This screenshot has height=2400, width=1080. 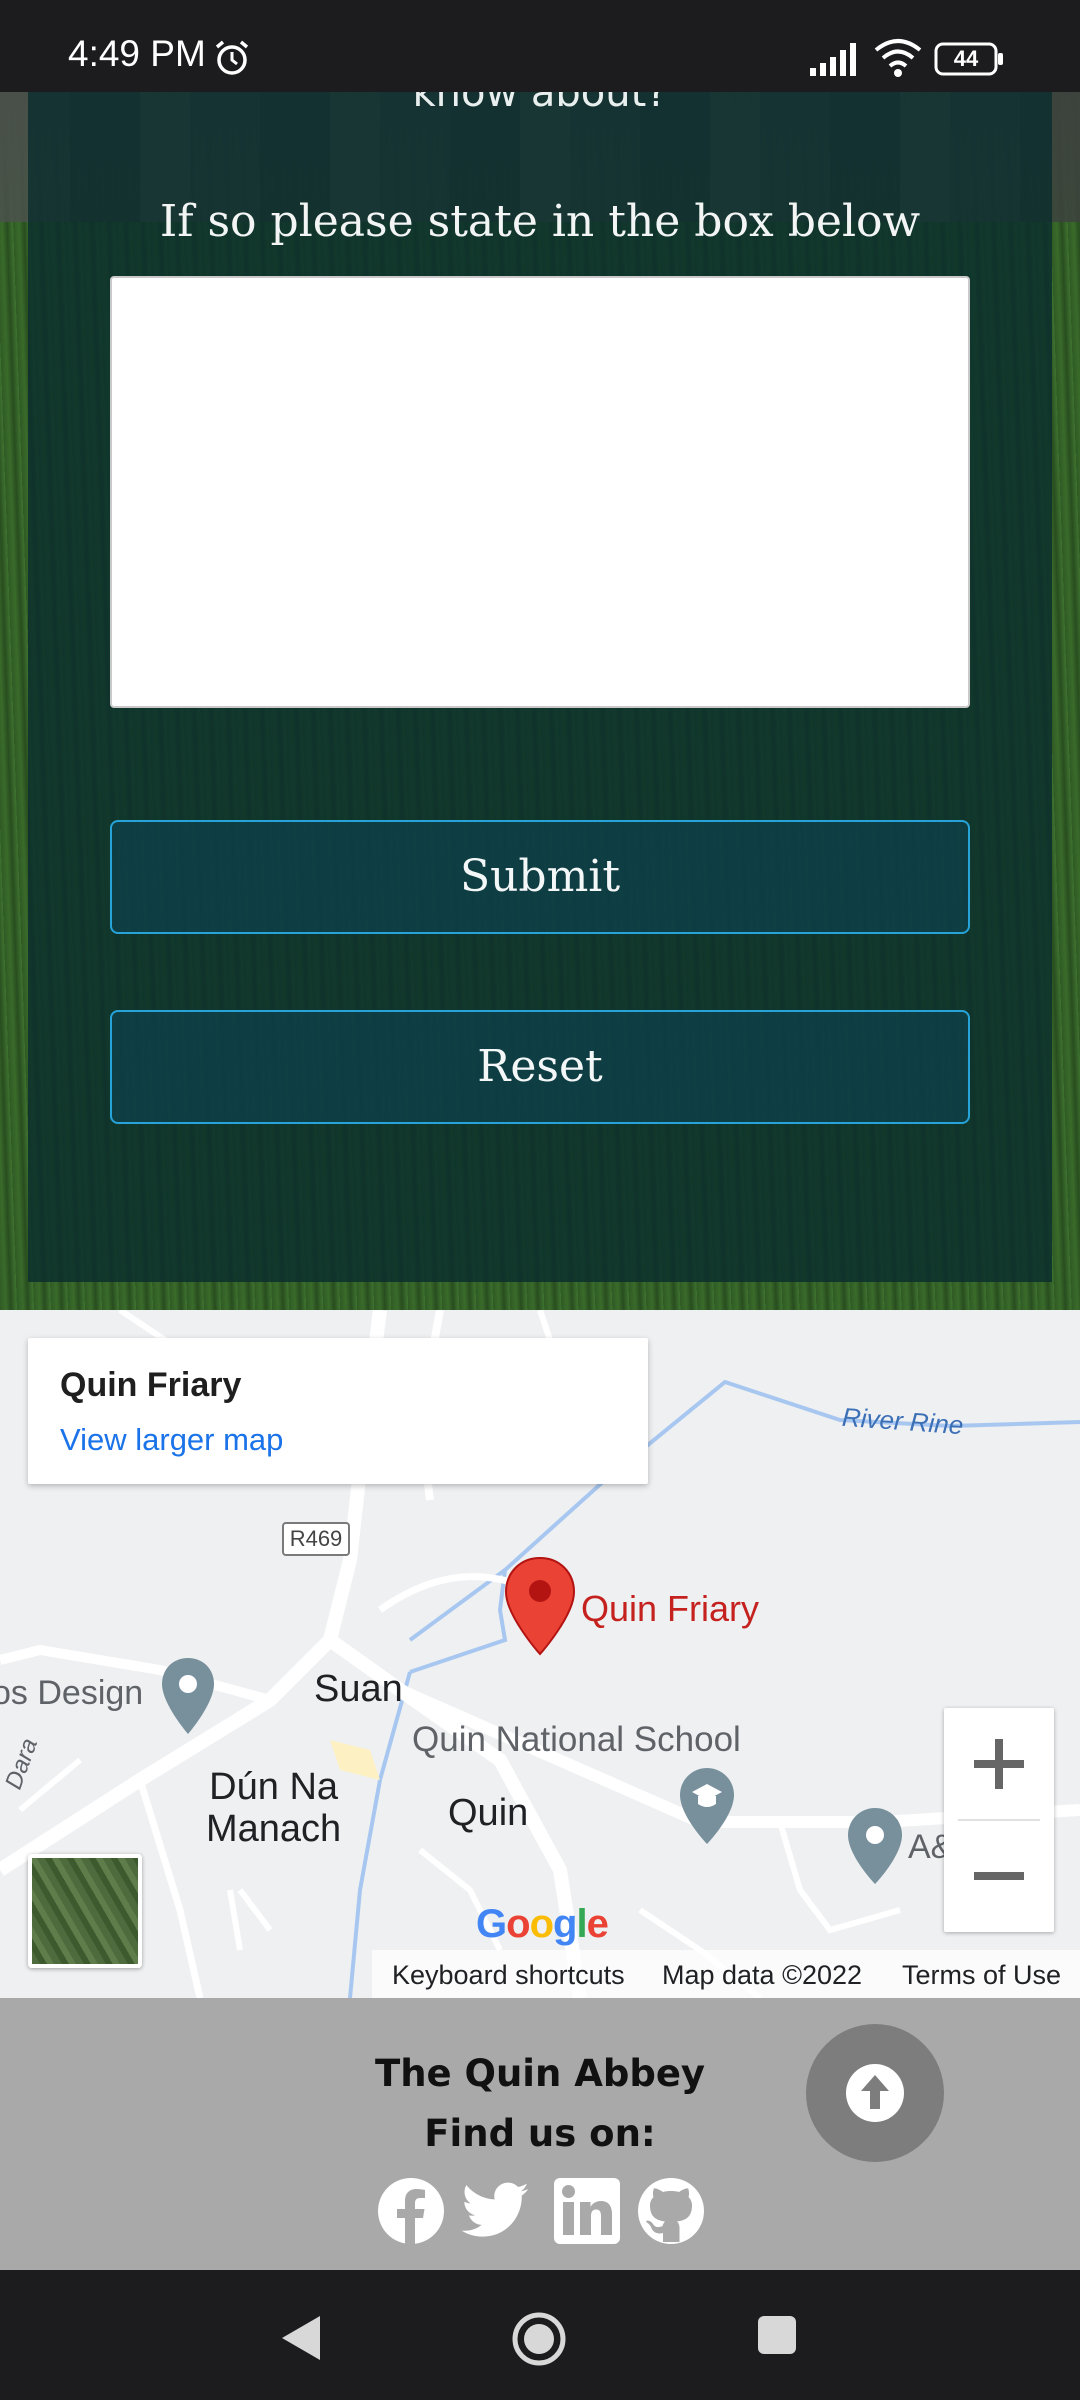 I want to click on back-to-top-button, so click(x=875, y=2093).